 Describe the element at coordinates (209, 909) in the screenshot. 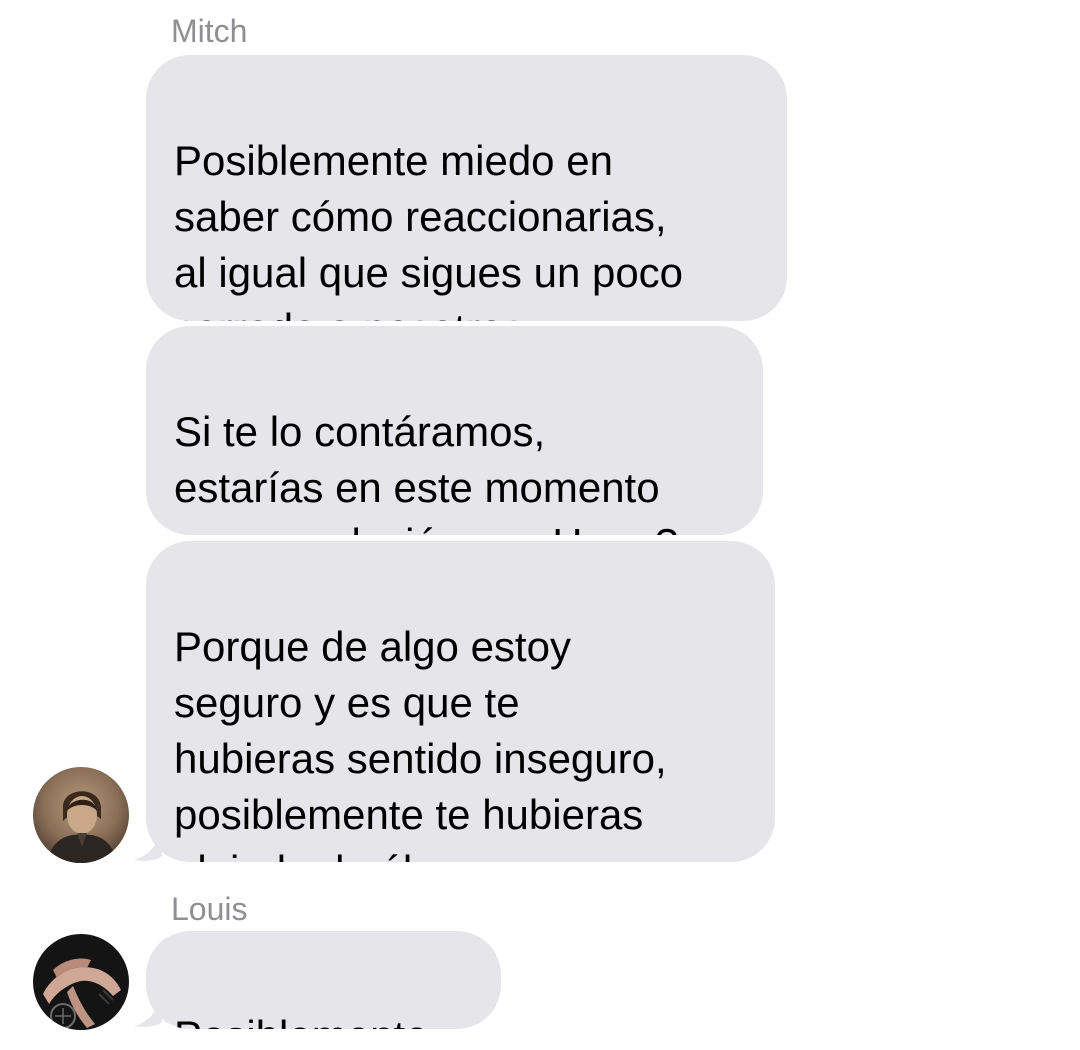

I see `sender-name: Louis` at that location.